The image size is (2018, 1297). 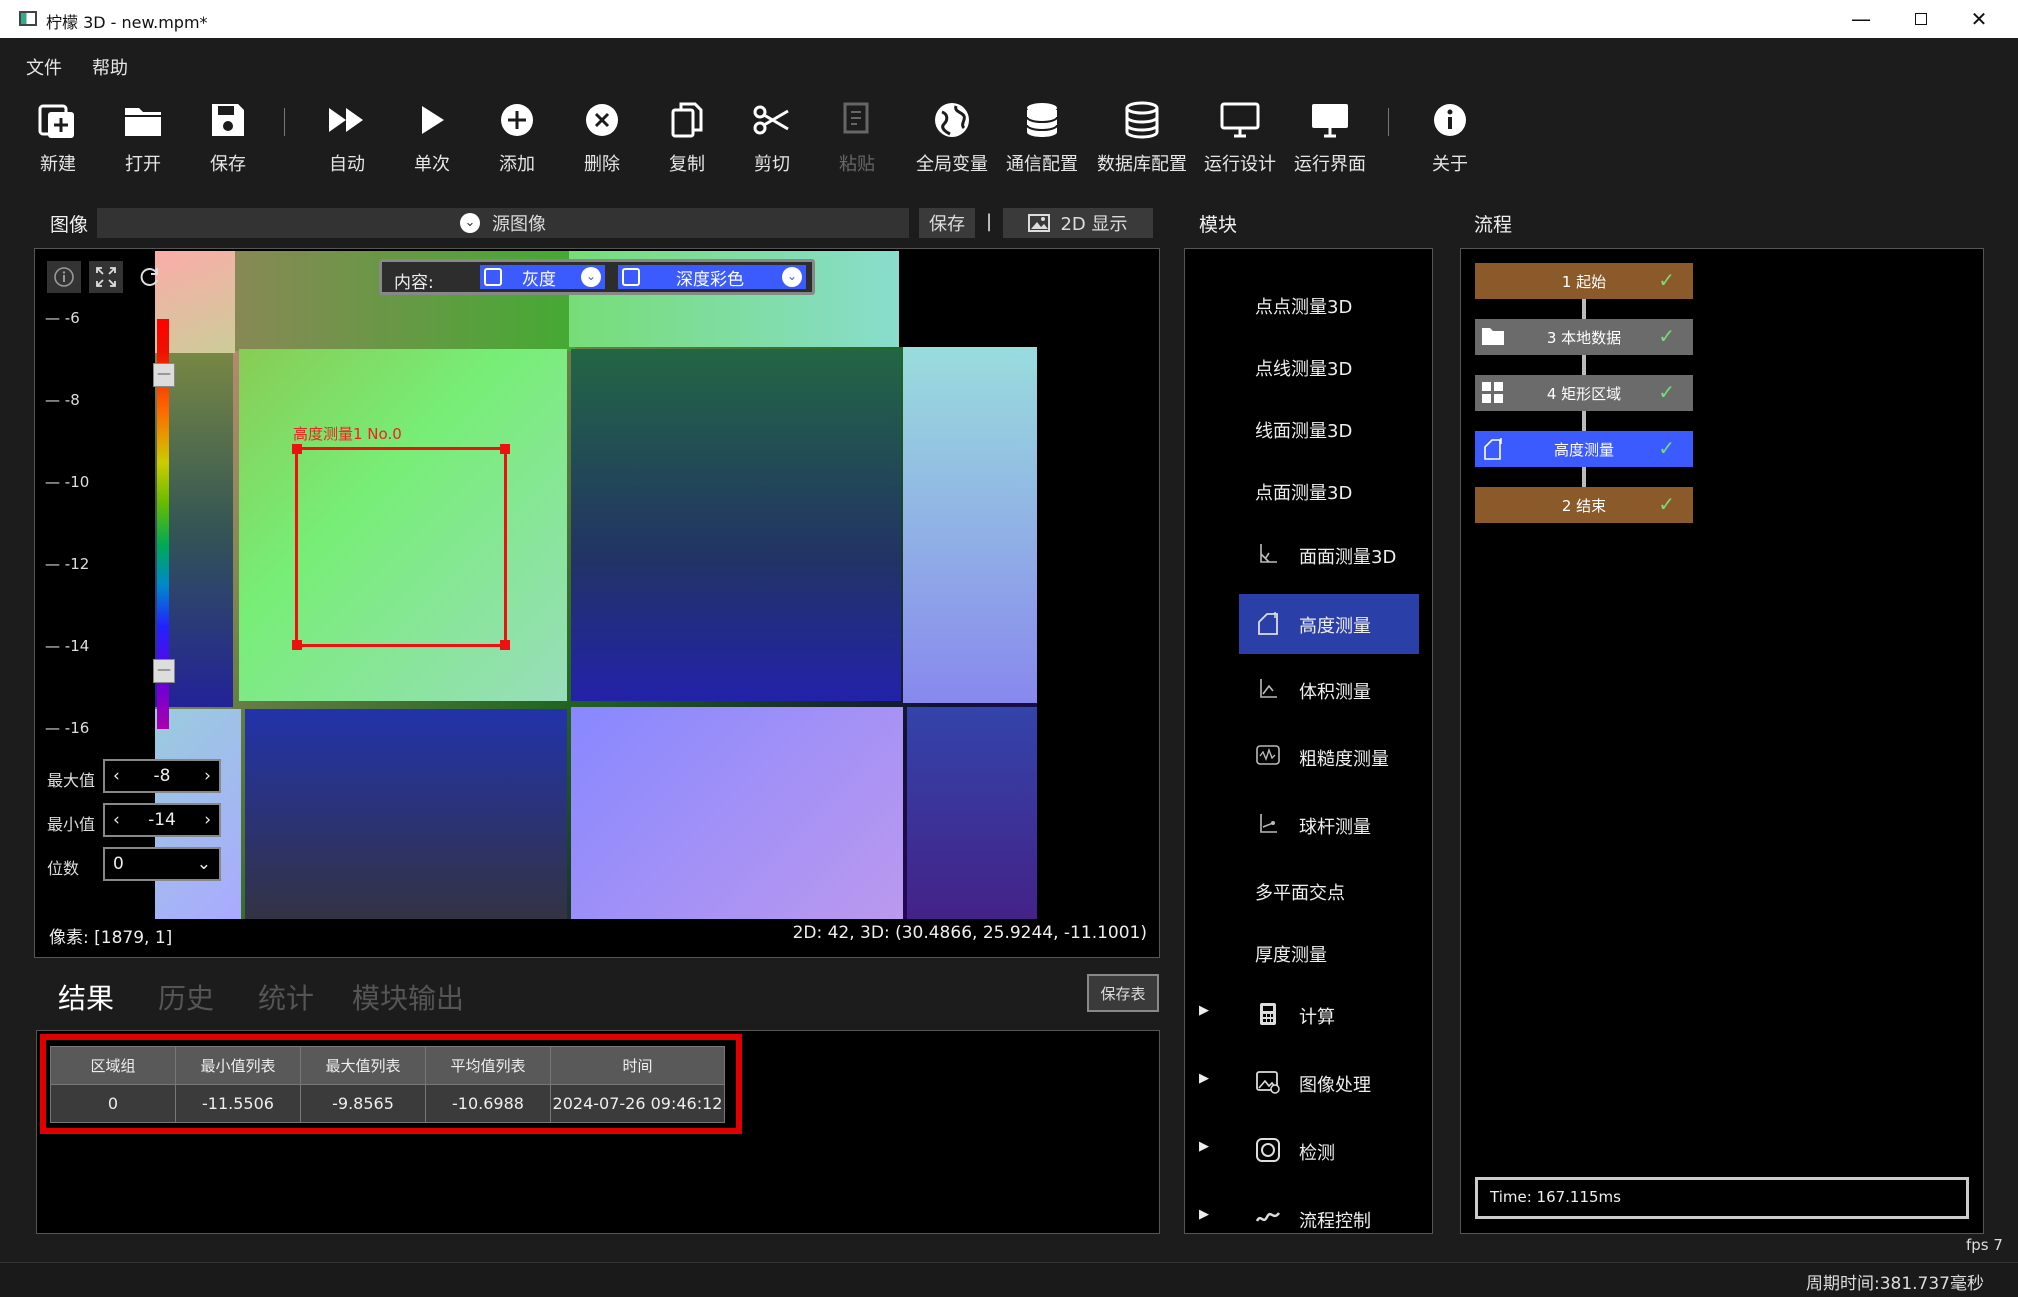 I want to click on about-button: 关于, so click(x=1450, y=140).